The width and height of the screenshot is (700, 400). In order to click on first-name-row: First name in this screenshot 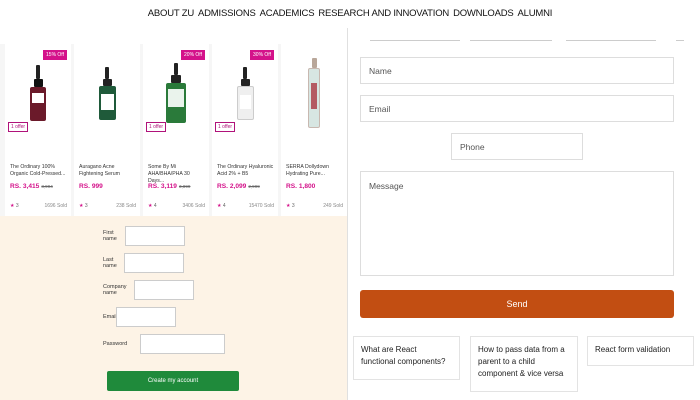, I will do `click(144, 236)`.